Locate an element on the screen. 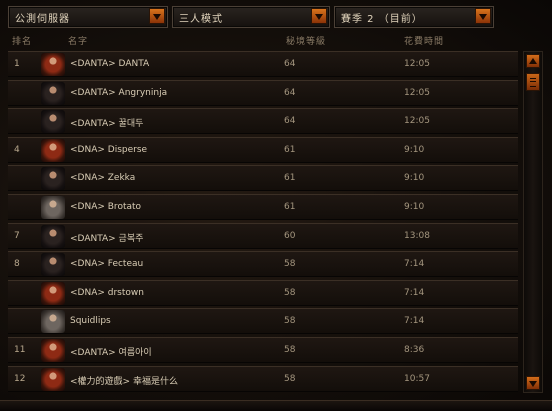  server-dropdown-value: 公測伺服器 is located at coordinates (42, 19).